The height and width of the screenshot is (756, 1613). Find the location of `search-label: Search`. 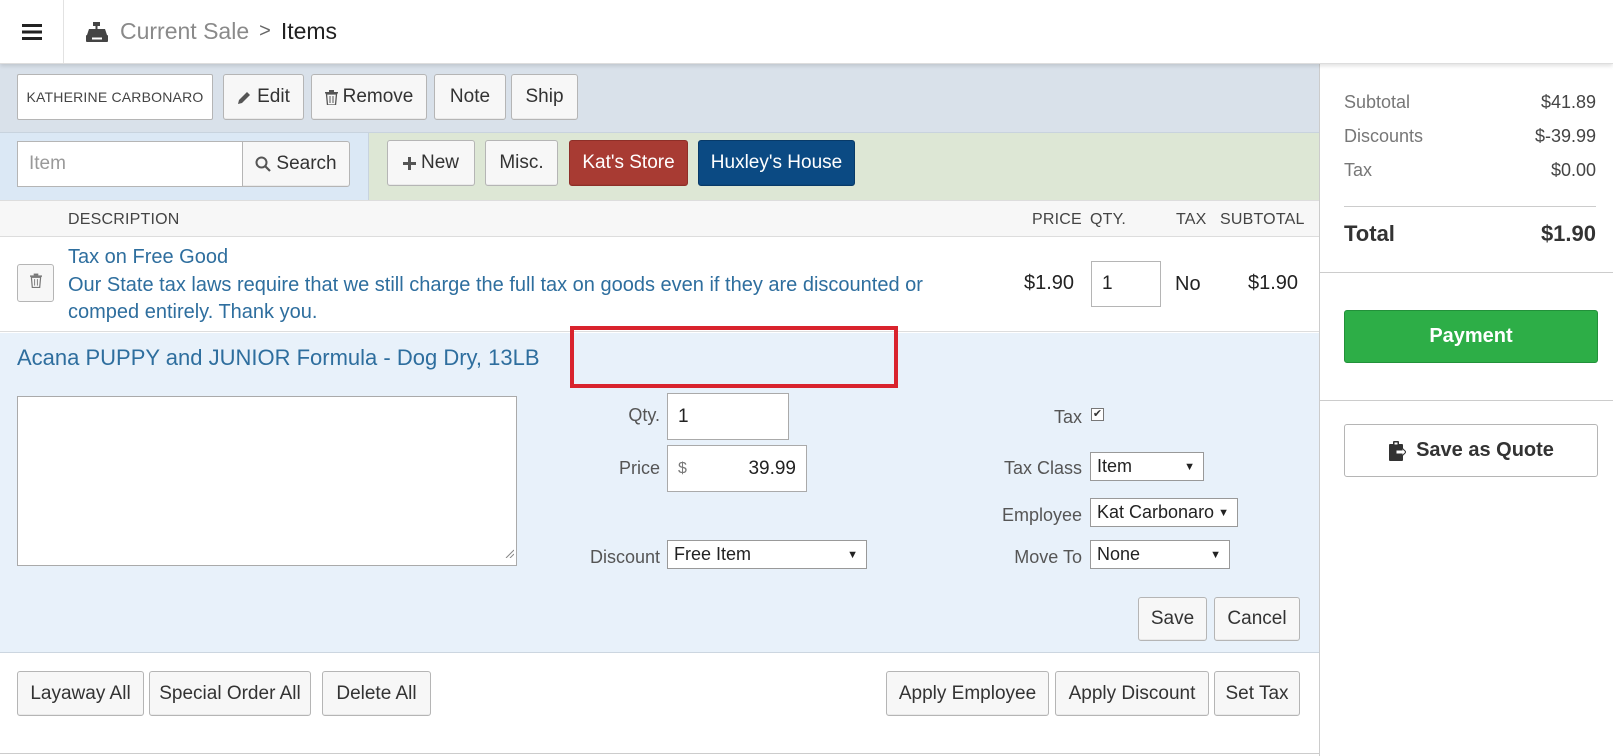

search-label: Search is located at coordinates (306, 163).